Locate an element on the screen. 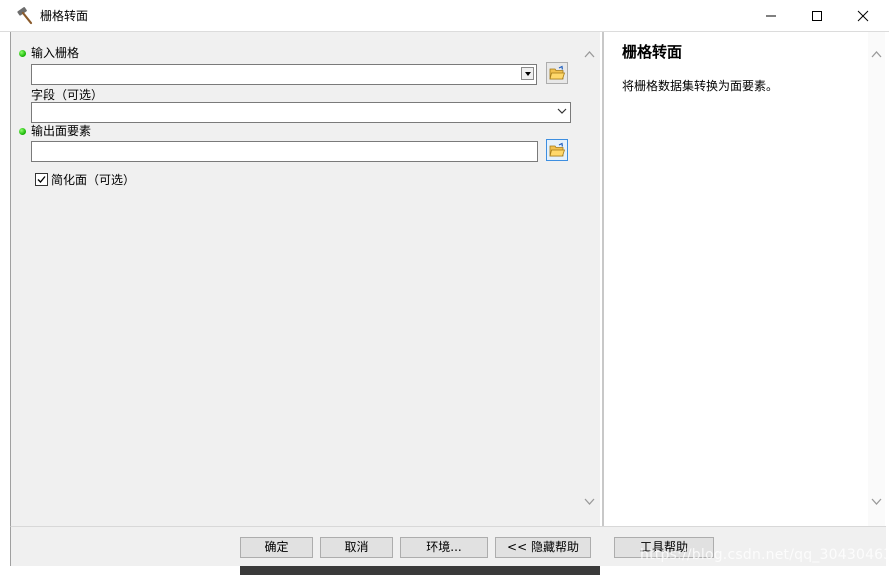 This screenshot has height=575, width=889. checkmark-icon is located at coordinates (41, 179).